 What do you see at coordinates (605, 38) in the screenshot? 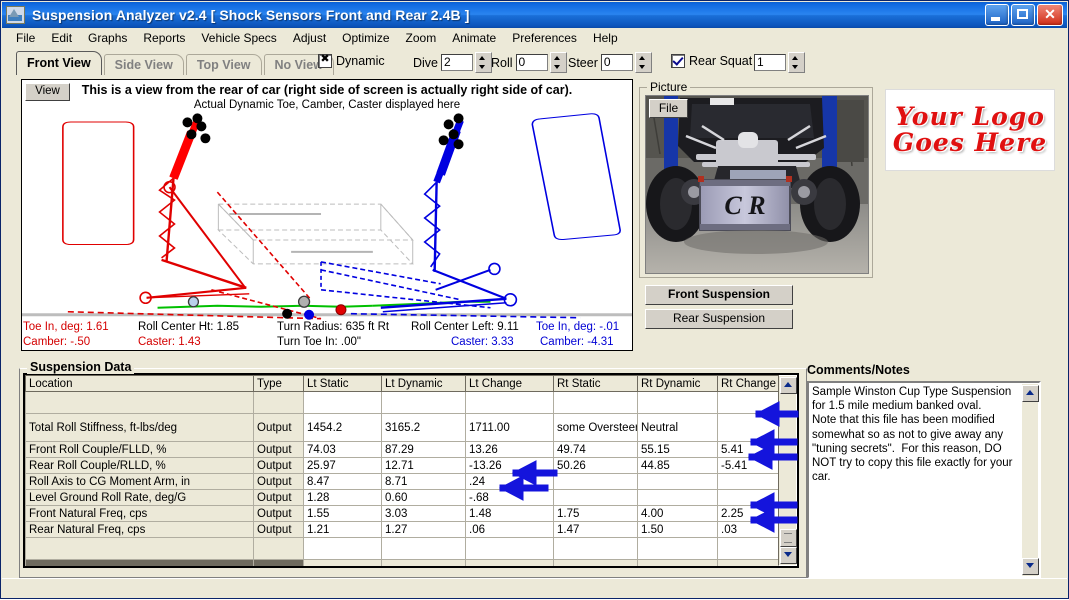
I see `menu-item-help: Help` at bounding box center [605, 38].